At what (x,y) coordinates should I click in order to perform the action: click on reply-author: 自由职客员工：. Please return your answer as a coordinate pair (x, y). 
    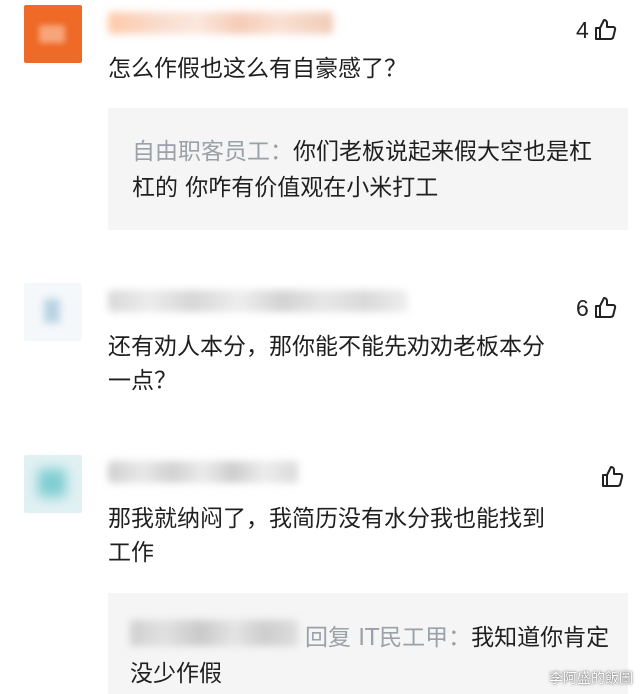
    Looking at the image, I should click on (212, 152).